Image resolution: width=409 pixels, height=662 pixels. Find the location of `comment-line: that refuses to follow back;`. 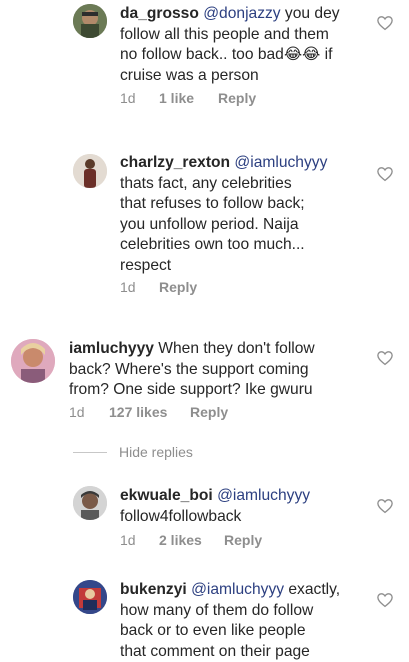

comment-line: that refuses to follow back; is located at coordinates (247, 204).